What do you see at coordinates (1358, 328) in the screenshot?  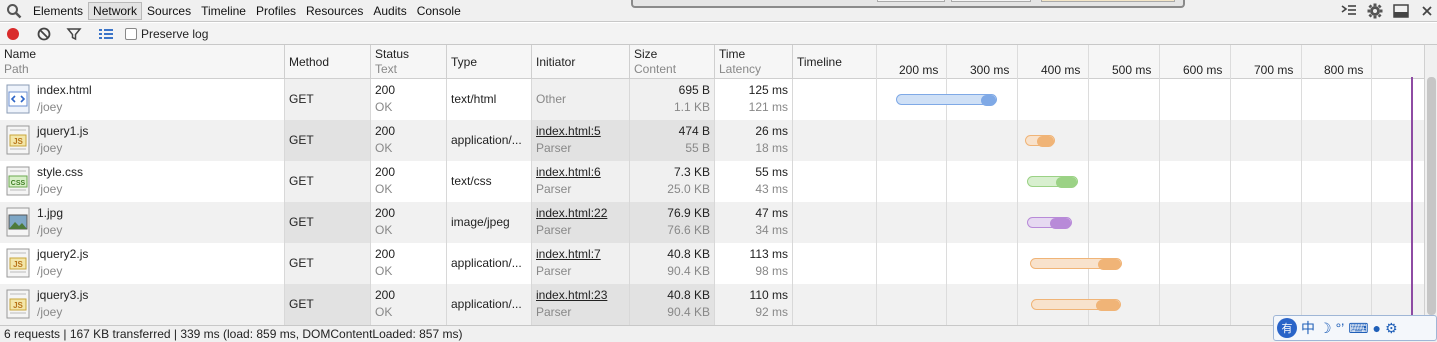 I see `keyboard-icon: ⌨` at bounding box center [1358, 328].